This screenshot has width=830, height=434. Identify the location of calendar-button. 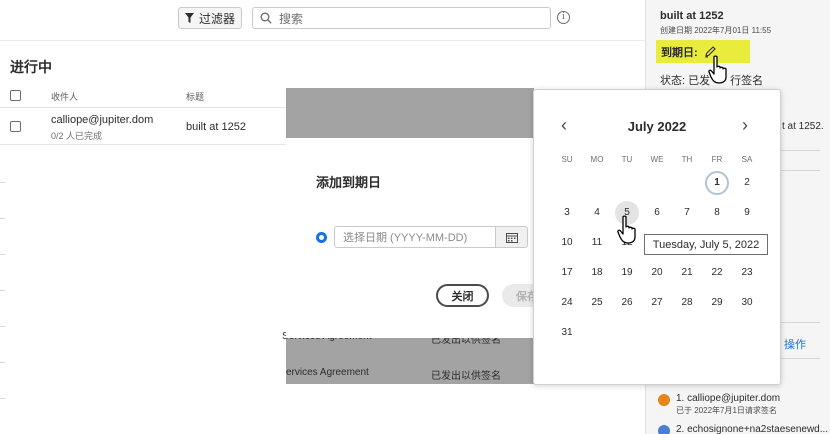
(511, 237).